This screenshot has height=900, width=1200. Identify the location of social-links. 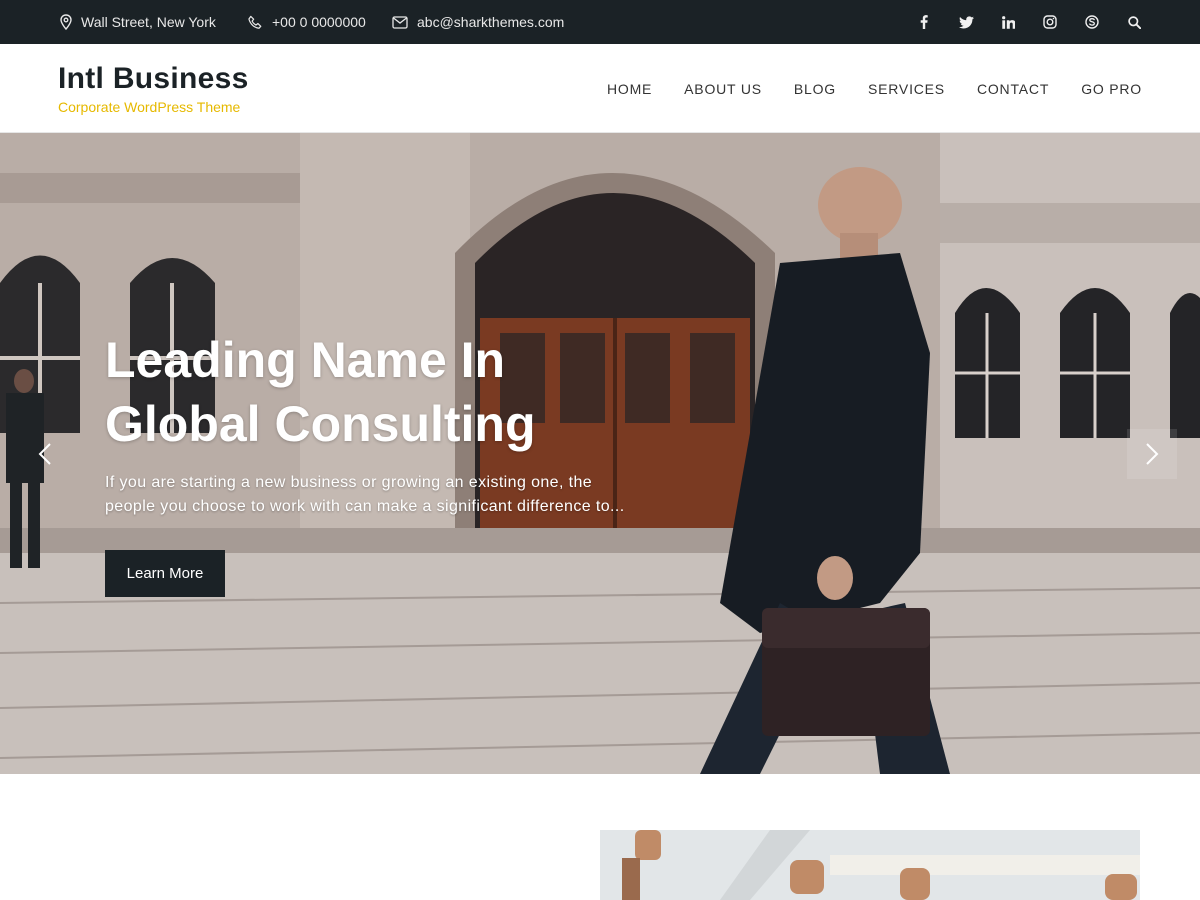
(1016, 22).